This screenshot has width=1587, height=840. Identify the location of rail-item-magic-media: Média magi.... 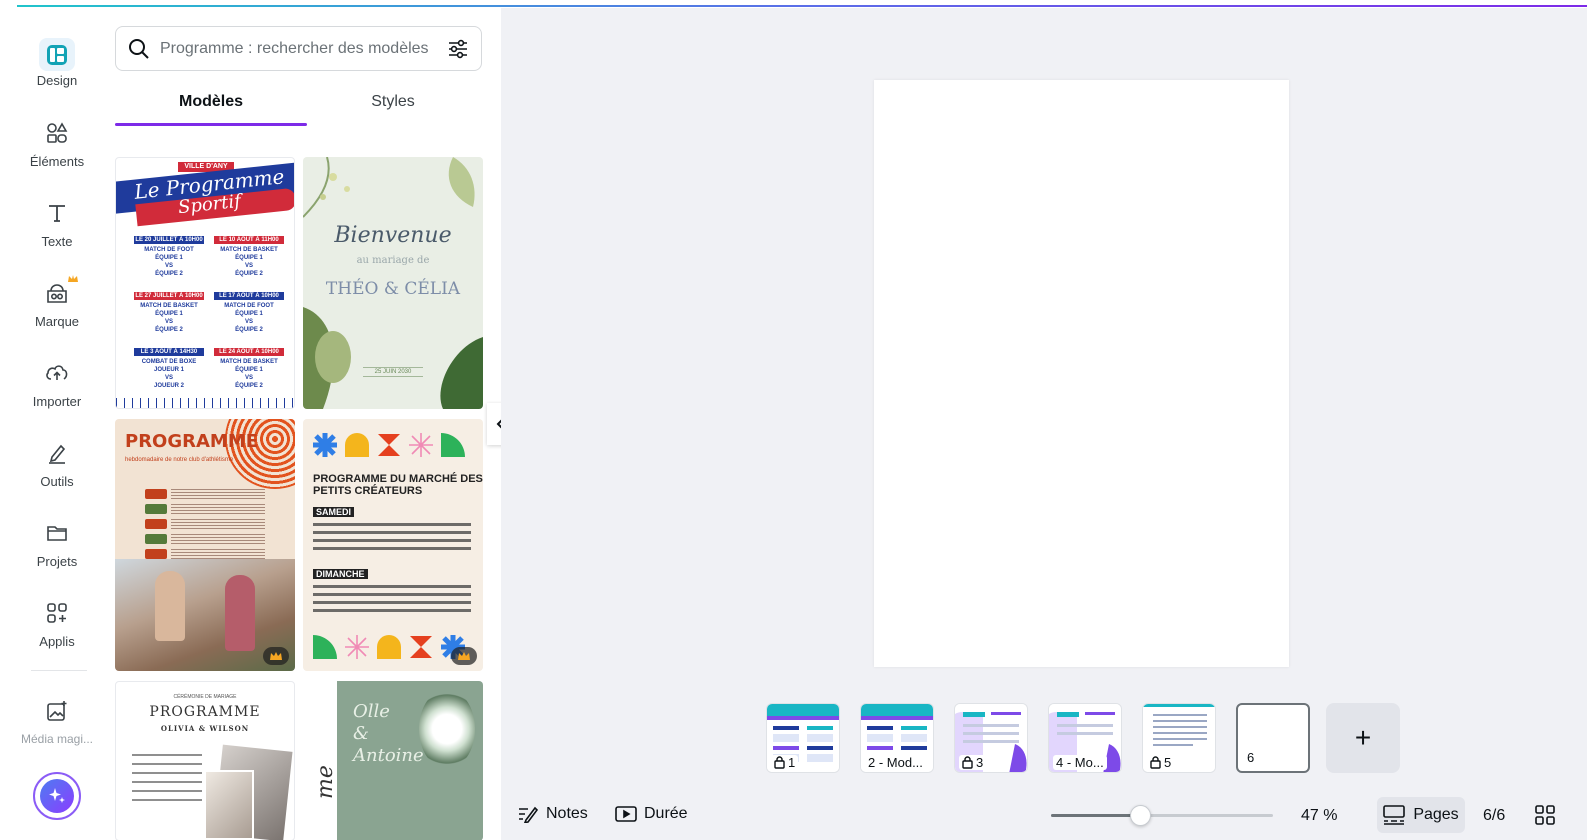
(57, 727).